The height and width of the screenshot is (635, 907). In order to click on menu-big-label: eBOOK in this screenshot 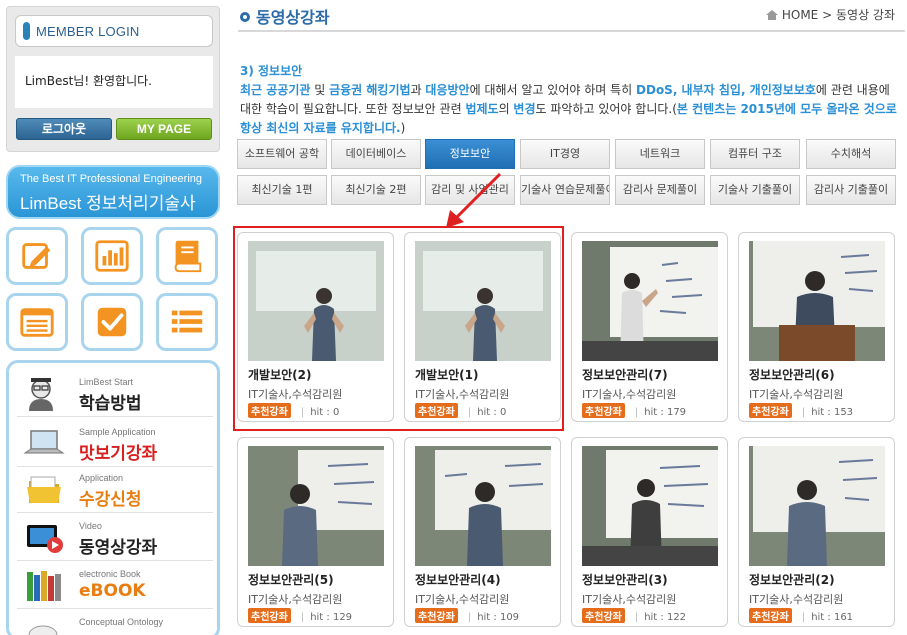, I will do `click(112, 591)`.